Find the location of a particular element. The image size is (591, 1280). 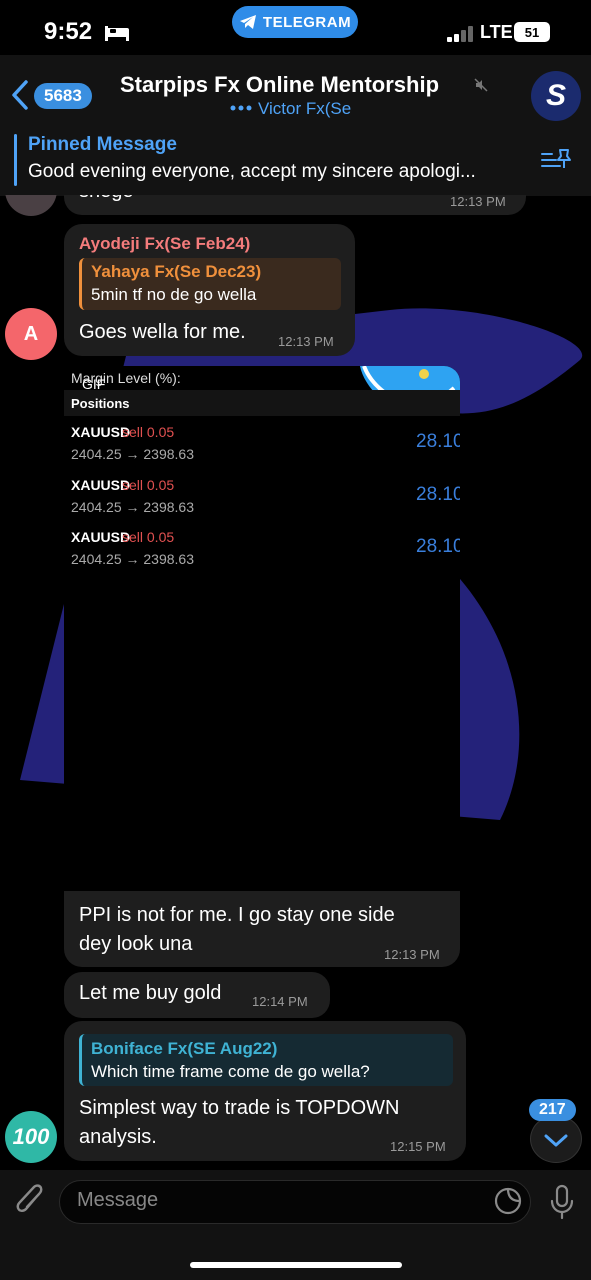

telegram-pill: TELEGRAM is located at coordinates (295, 22).